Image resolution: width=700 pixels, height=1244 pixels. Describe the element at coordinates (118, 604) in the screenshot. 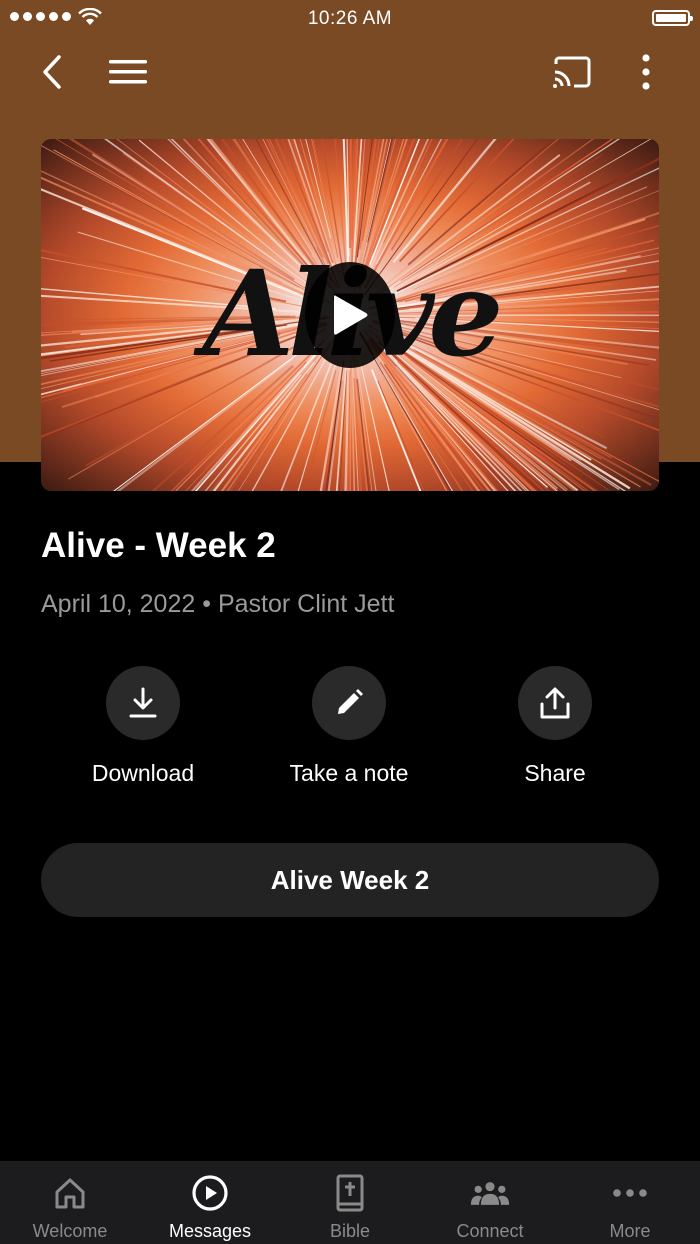

I see `message-date: April 10, 2022` at that location.